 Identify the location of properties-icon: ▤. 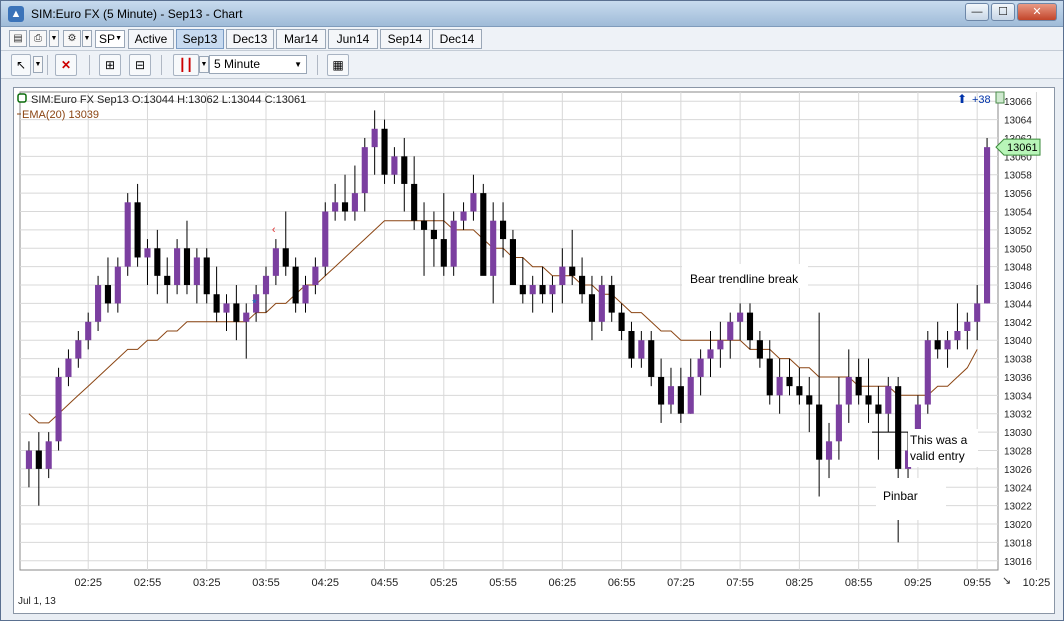
(18, 38).